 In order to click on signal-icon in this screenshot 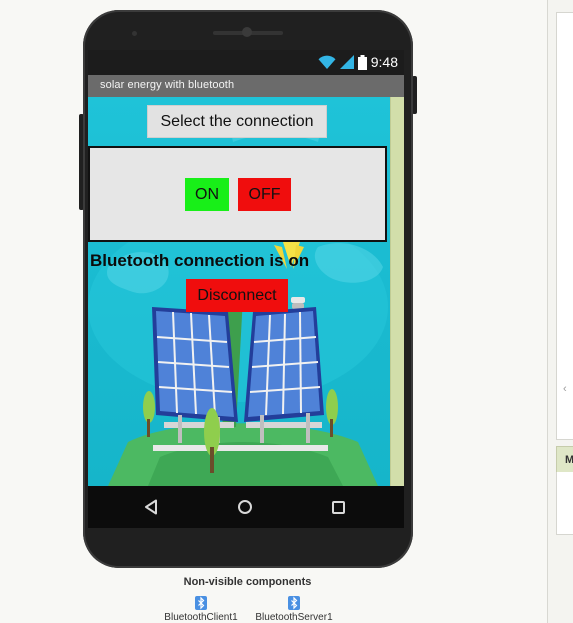, I will do `click(346, 62)`.